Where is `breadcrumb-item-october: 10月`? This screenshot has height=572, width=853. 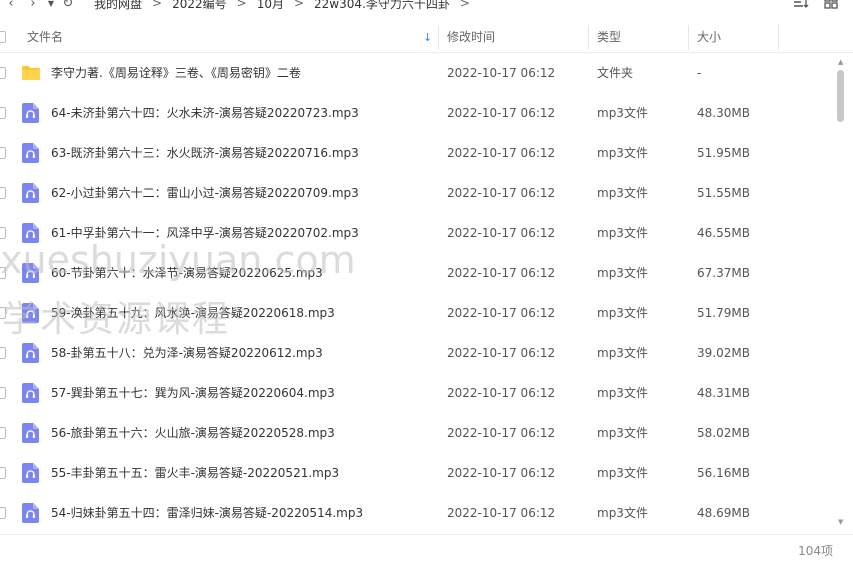 breadcrumb-item-october: 10月 is located at coordinates (270, 6).